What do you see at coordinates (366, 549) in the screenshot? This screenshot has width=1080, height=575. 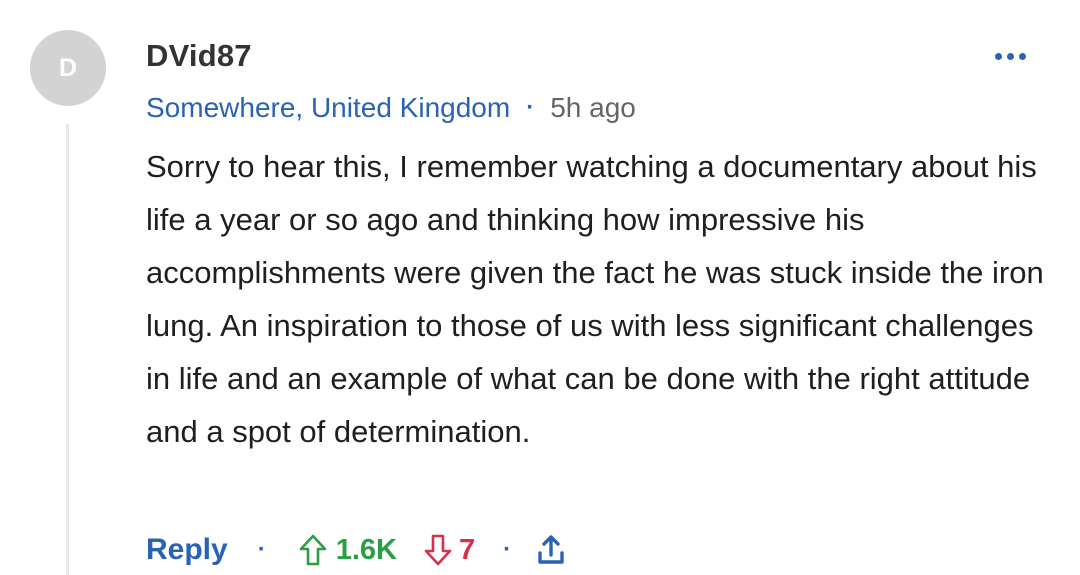 I see `upvote-count: 1.6K` at bounding box center [366, 549].